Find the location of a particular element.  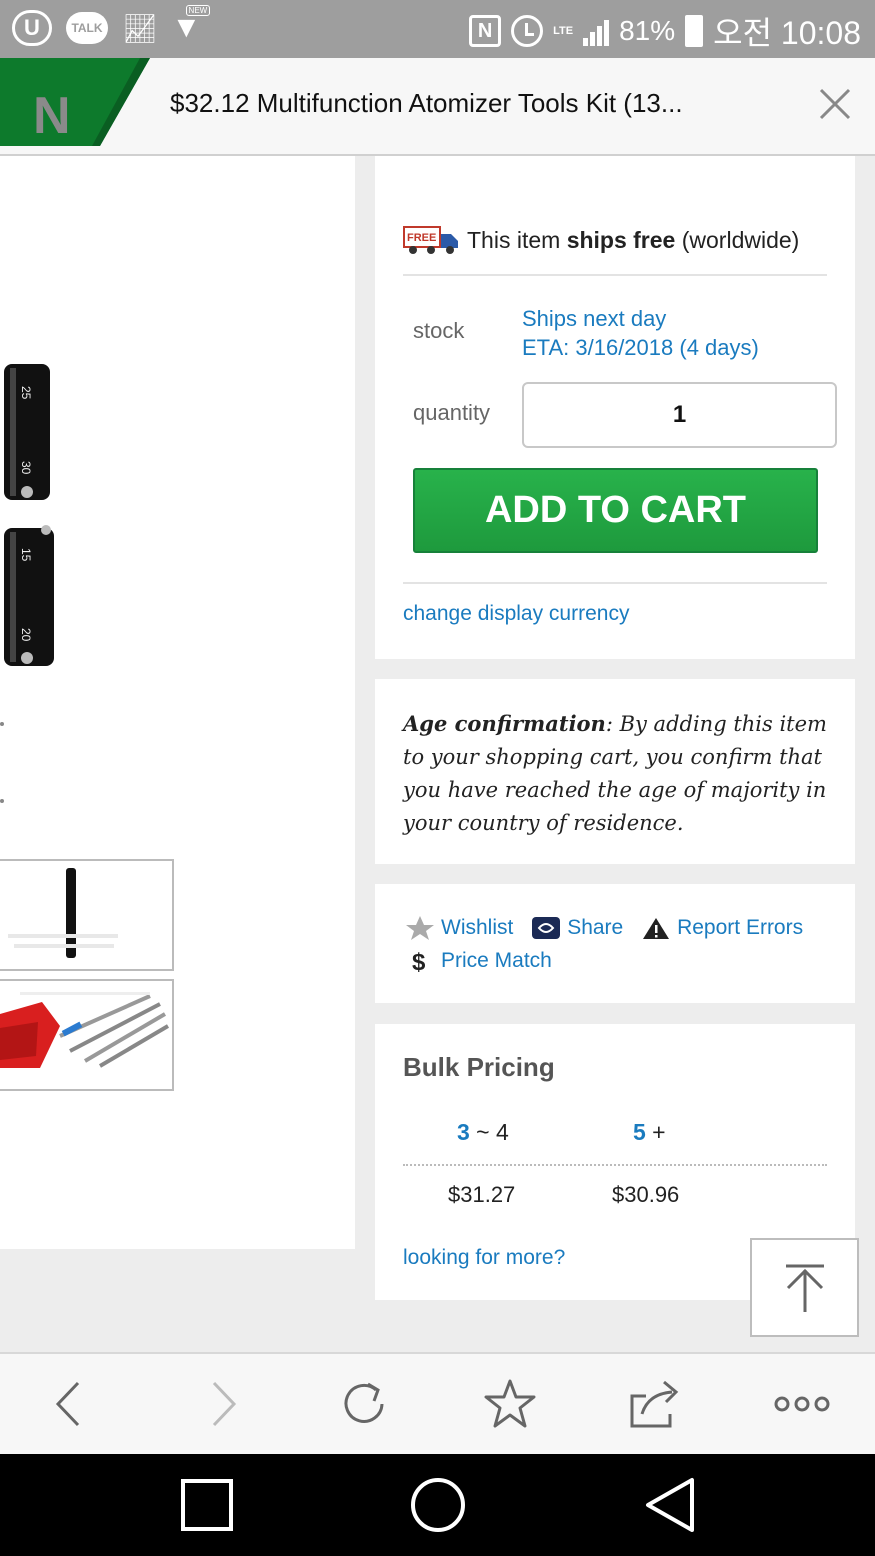

back-nav-button is located at coordinates (670, 1505).